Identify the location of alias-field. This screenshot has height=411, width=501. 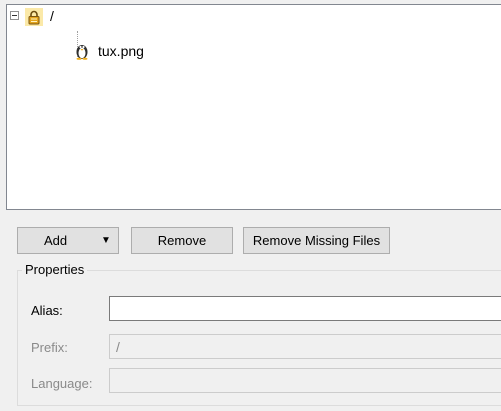
(305, 308).